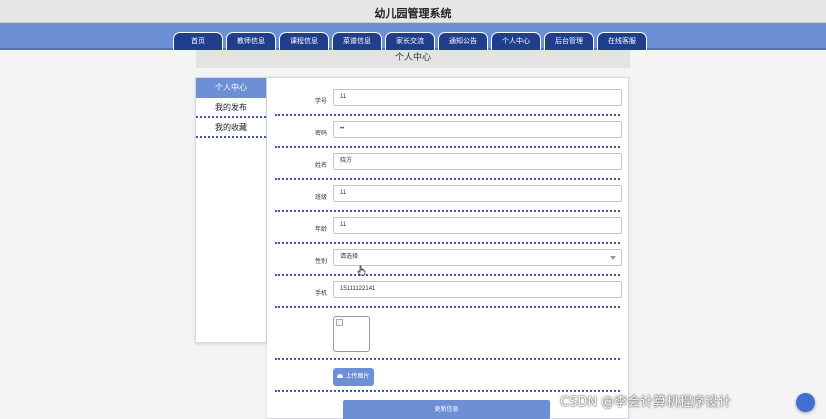  I want to click on form-row-password: 密码 ••, so click(448, 132).